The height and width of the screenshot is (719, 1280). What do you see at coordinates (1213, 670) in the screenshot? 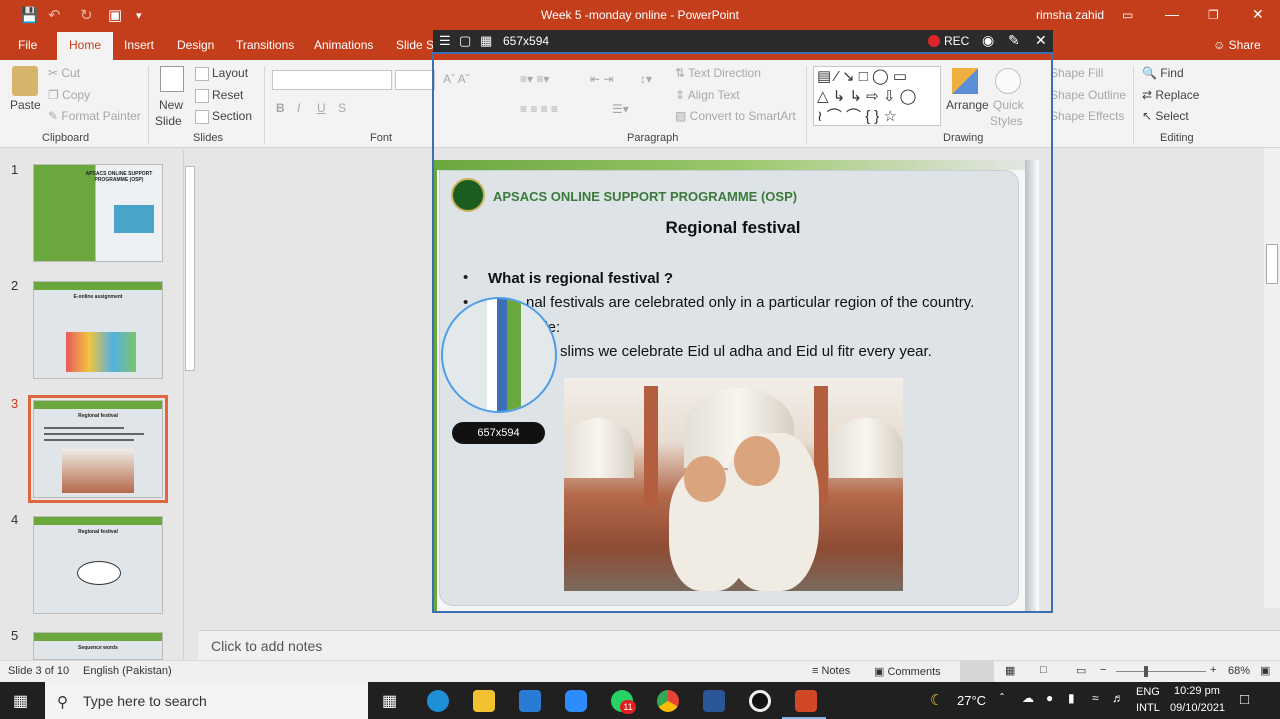
I see `zoom-in-icon: +` at bounding box center [1213, 670].